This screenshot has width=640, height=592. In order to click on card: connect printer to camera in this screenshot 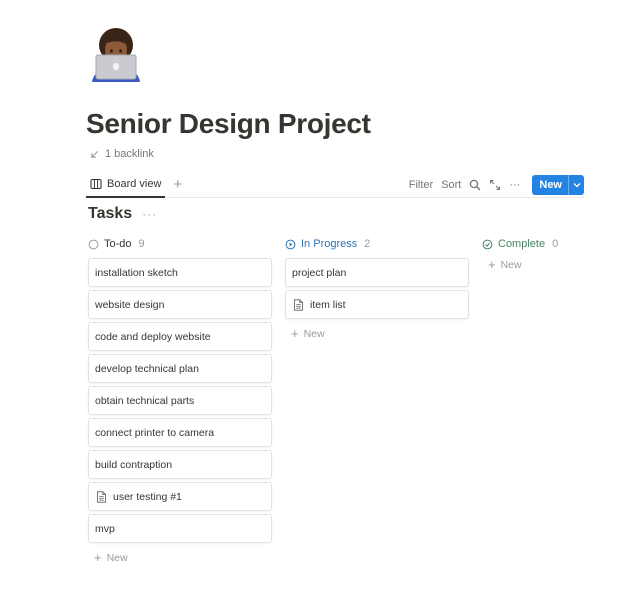, I will do `click(180, 432)`.